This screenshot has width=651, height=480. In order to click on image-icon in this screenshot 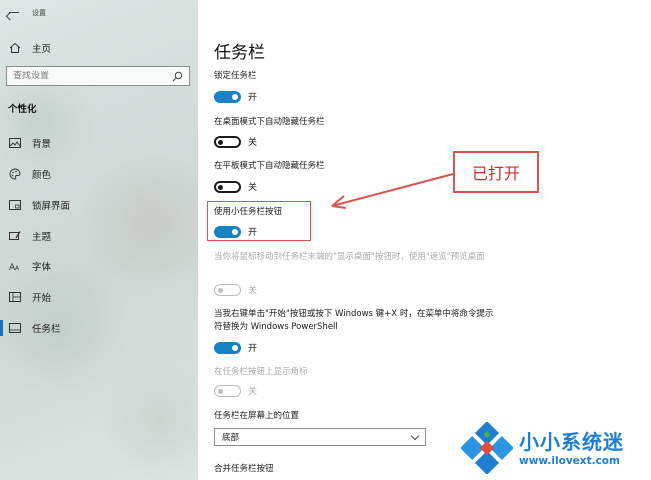, I will do `click(15, 143)`.